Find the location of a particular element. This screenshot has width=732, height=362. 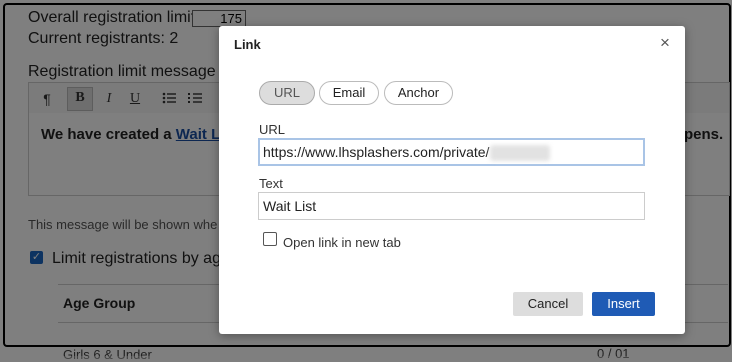

redacted-text is located at coordinates (520, 153).